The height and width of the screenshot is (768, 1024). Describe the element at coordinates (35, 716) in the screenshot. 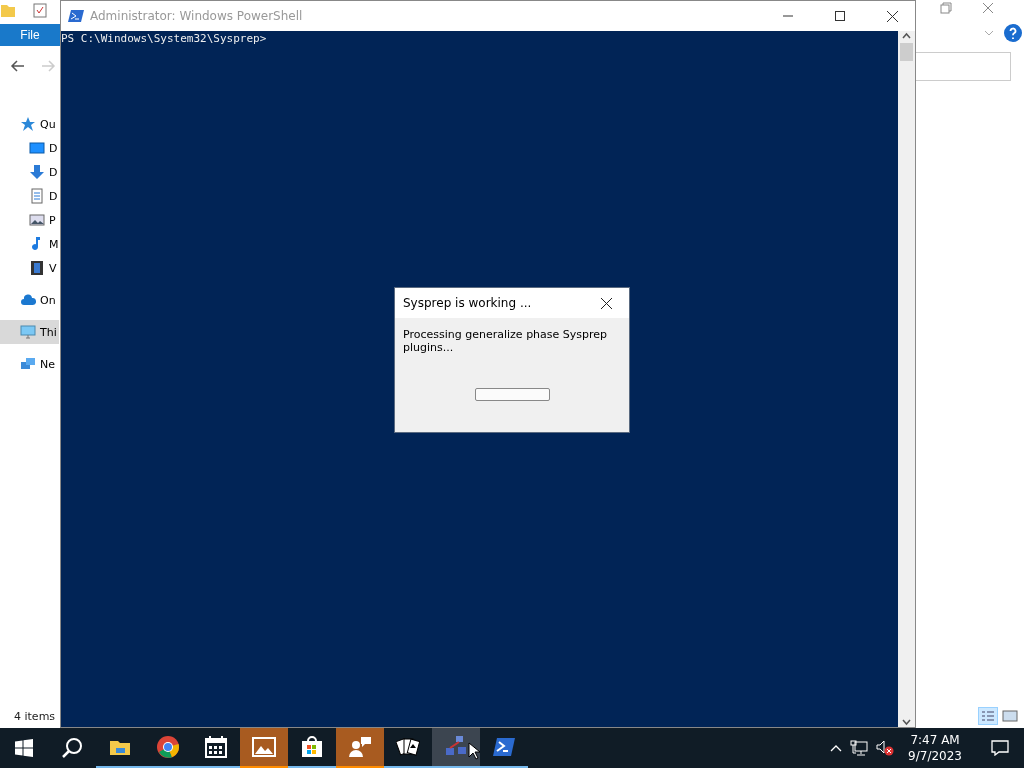

I see `status-text: 4 items` at that location.